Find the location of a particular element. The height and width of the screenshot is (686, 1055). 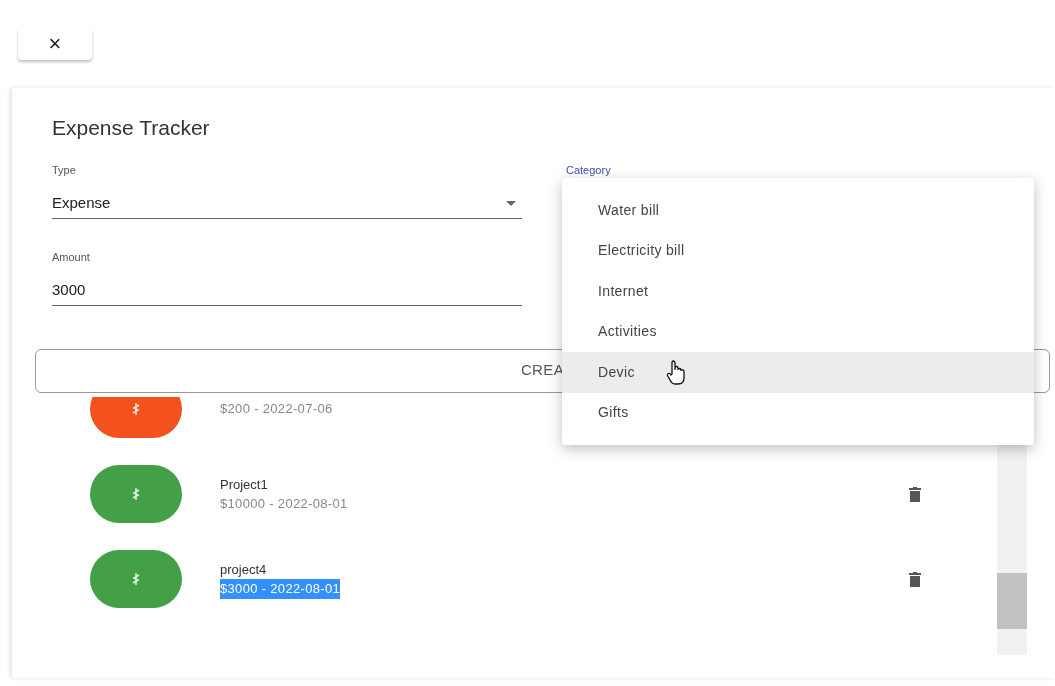

transaction-details: $200 - 2022-07-06 is located at coordinates (276, 409).